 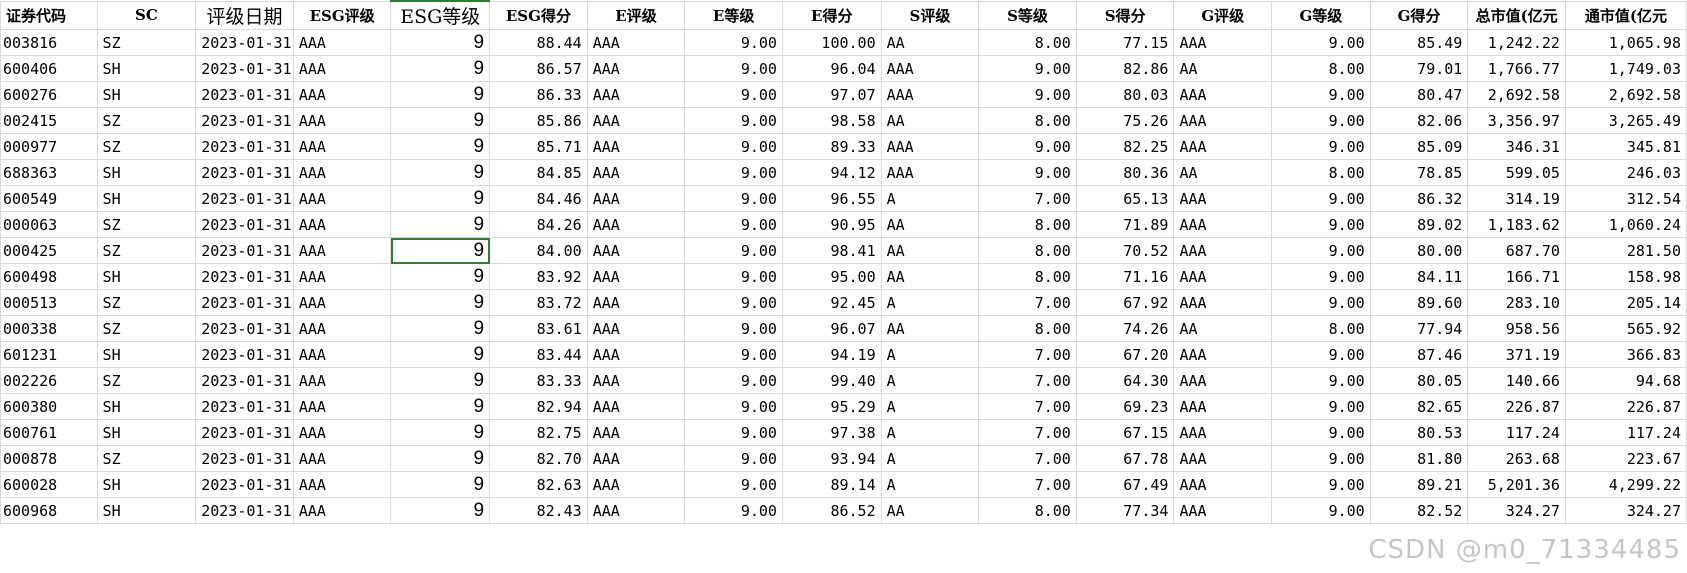 I want to click on cell-esg-score: 85.71, so click(x=538, y=146).